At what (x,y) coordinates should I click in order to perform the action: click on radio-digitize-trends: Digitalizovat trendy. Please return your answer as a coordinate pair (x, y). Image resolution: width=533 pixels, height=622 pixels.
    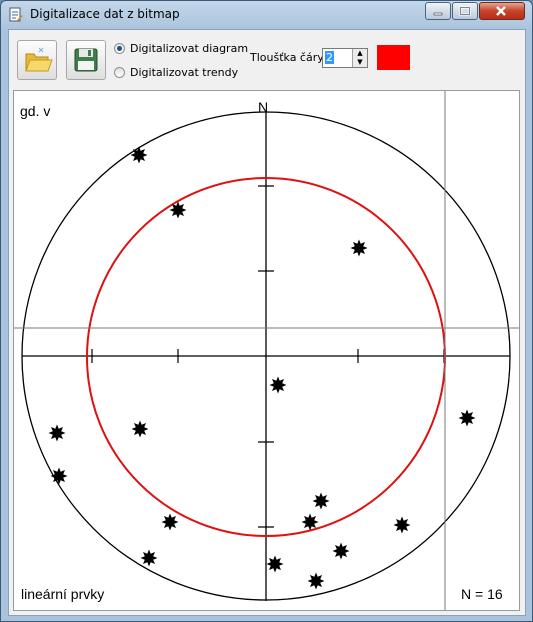
    Looking at the image, I should click on (176, 72).